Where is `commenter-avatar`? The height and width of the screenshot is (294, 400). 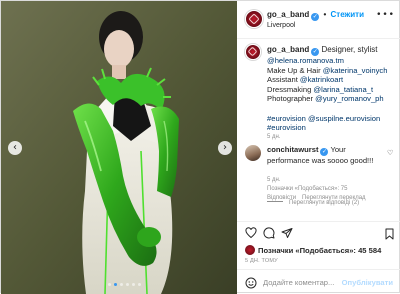 commenter-avatar is located at coordinates (253, 153).